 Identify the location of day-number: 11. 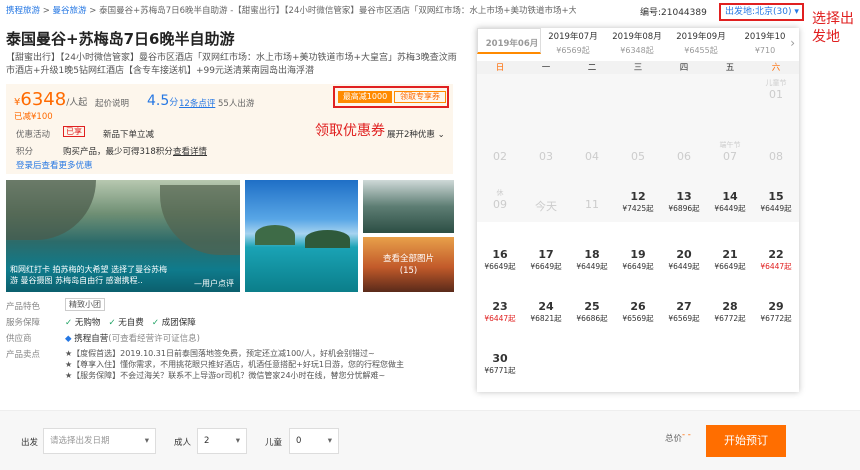
(592, 204).